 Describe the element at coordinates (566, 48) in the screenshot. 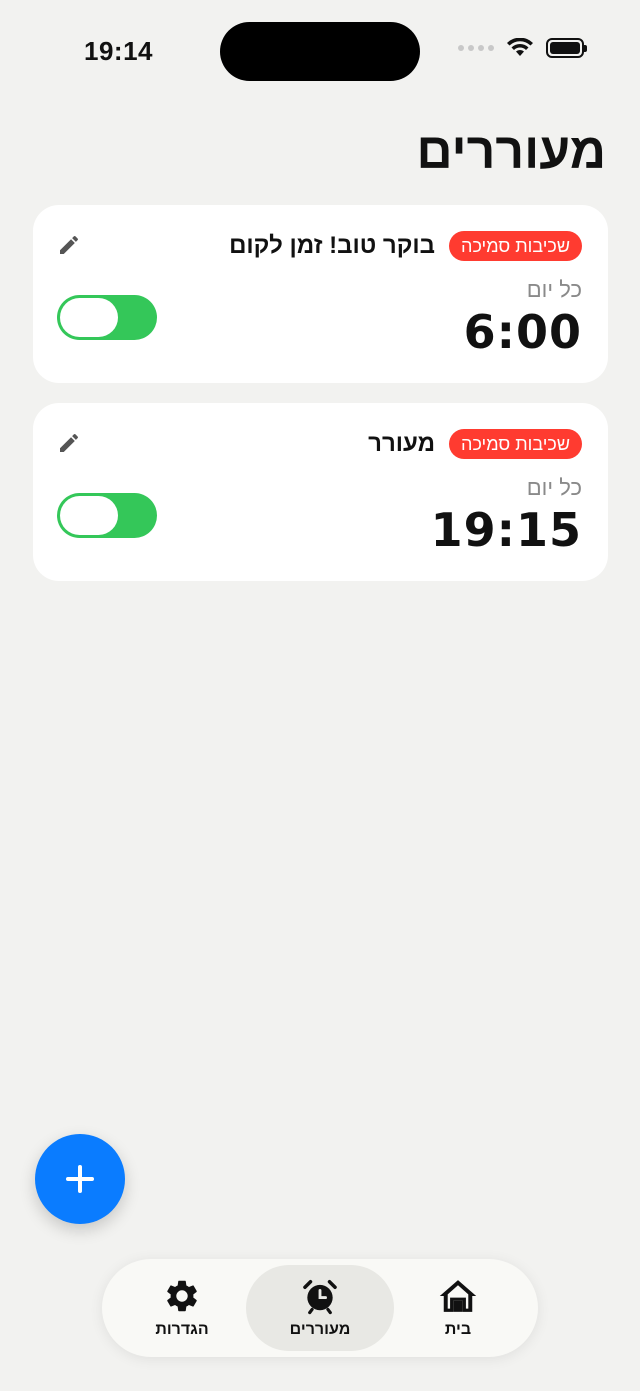

I see `battery-icon` at that location.